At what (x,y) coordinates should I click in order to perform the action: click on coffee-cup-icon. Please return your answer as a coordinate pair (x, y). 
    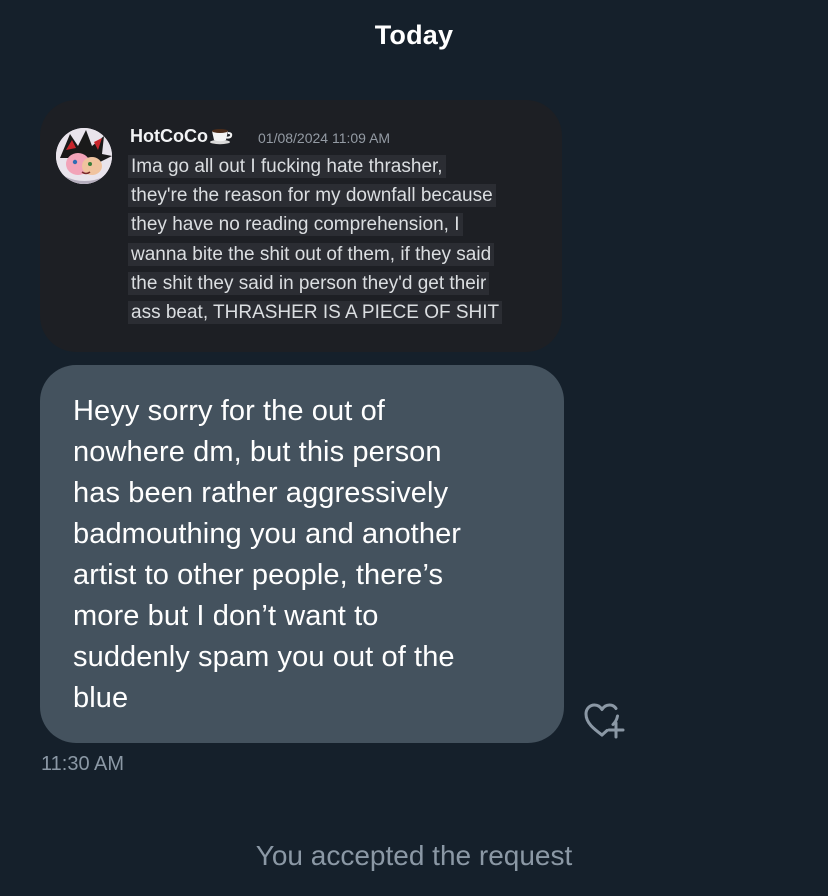
    Looking at the image, I should click on (221, 135).